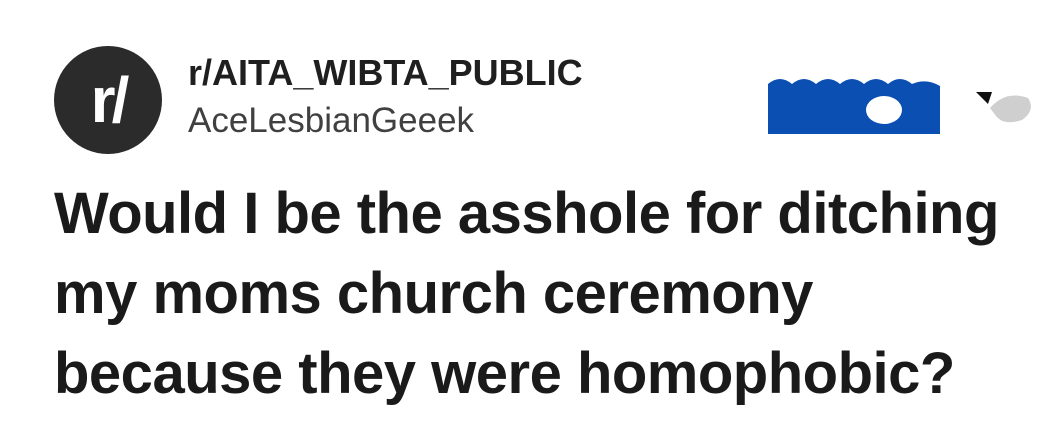 The width and height of the screenshot is (1038, 431). Describe the element at coordinates (385, 97) in the screenshot. I see `post-meta: r/AITA_WIBTA_PUBLIC AceLesbianGeeek` at that location.